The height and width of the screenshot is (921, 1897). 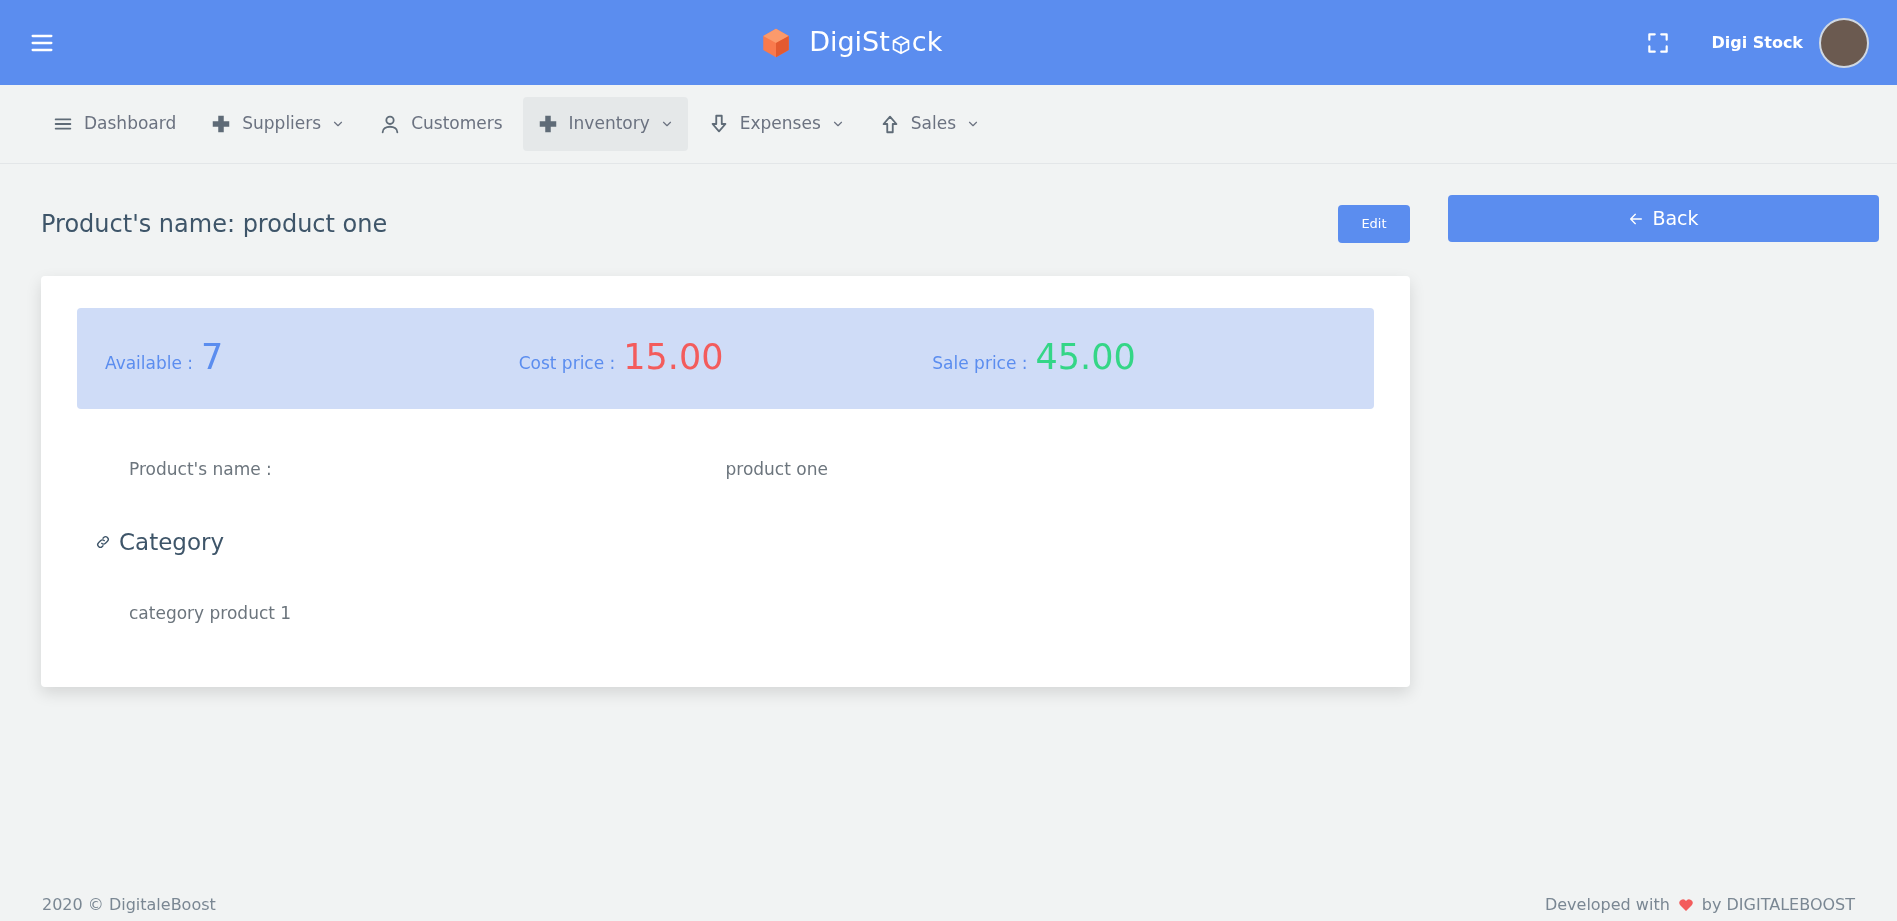 What do you see at coordinates (278, 124) in the screenshot?
I see `nav-item: Suppliers` at bounding box center [278, 124].